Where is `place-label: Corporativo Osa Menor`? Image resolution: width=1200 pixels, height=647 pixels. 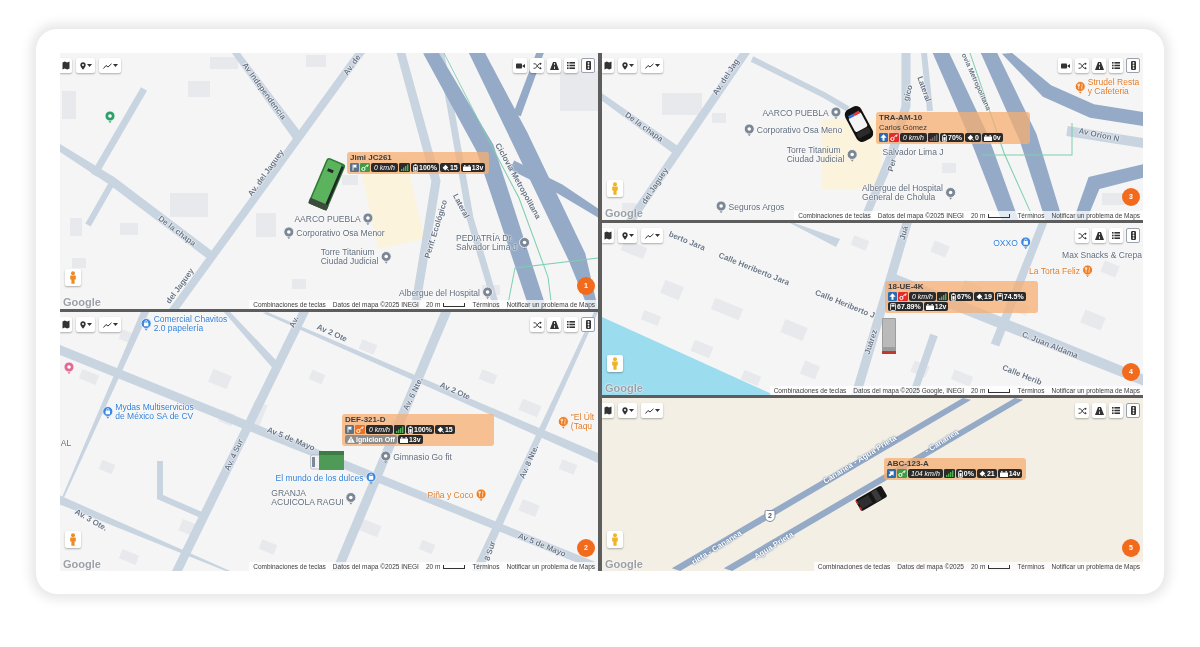
place-label: Corporativo Osa Menor is located at coordinates (340, 233).